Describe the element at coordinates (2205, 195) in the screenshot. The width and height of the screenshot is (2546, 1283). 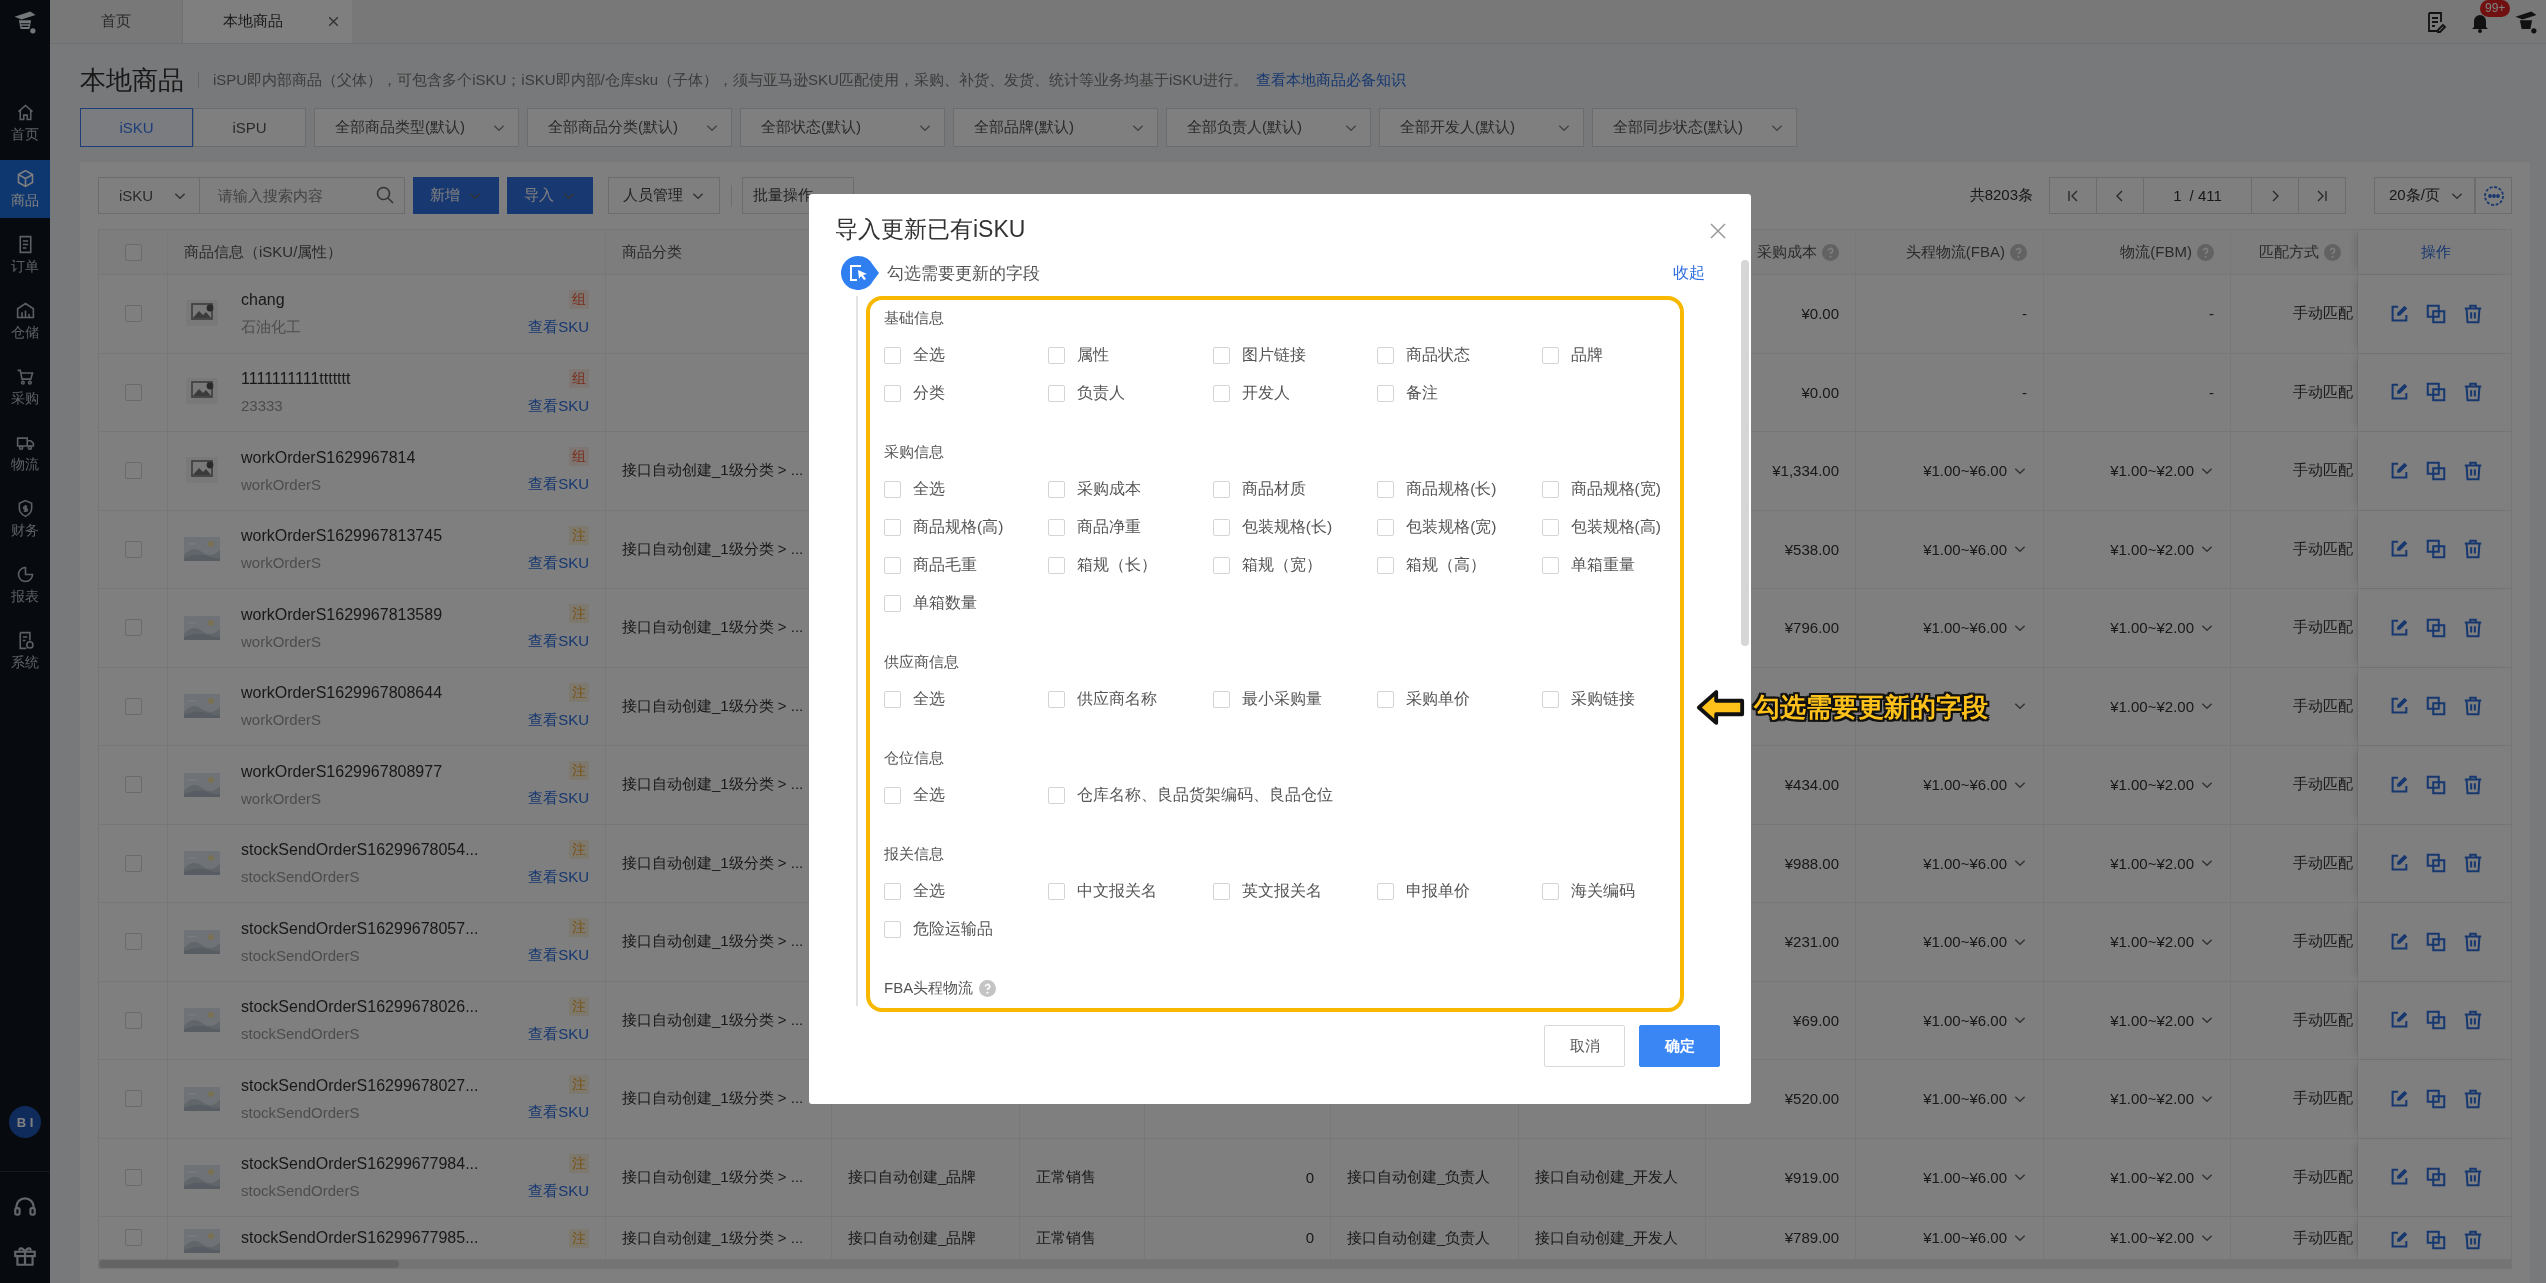
I see `page-total: / 411` at that location.